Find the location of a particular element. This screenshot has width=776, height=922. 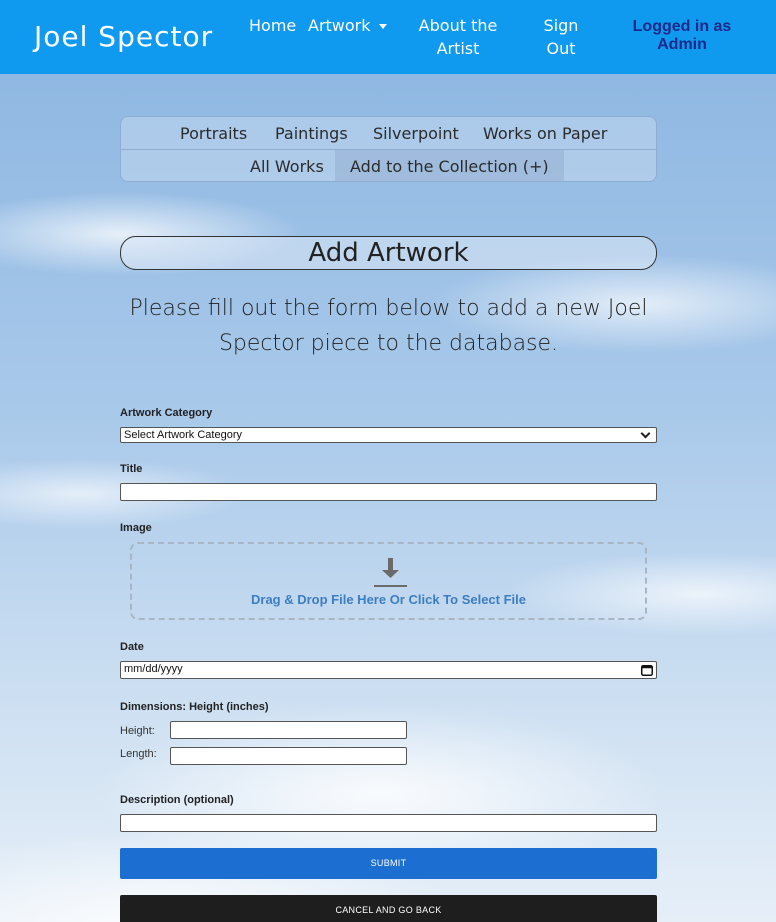

height-label: Height: is located at coordinates (137, 731).